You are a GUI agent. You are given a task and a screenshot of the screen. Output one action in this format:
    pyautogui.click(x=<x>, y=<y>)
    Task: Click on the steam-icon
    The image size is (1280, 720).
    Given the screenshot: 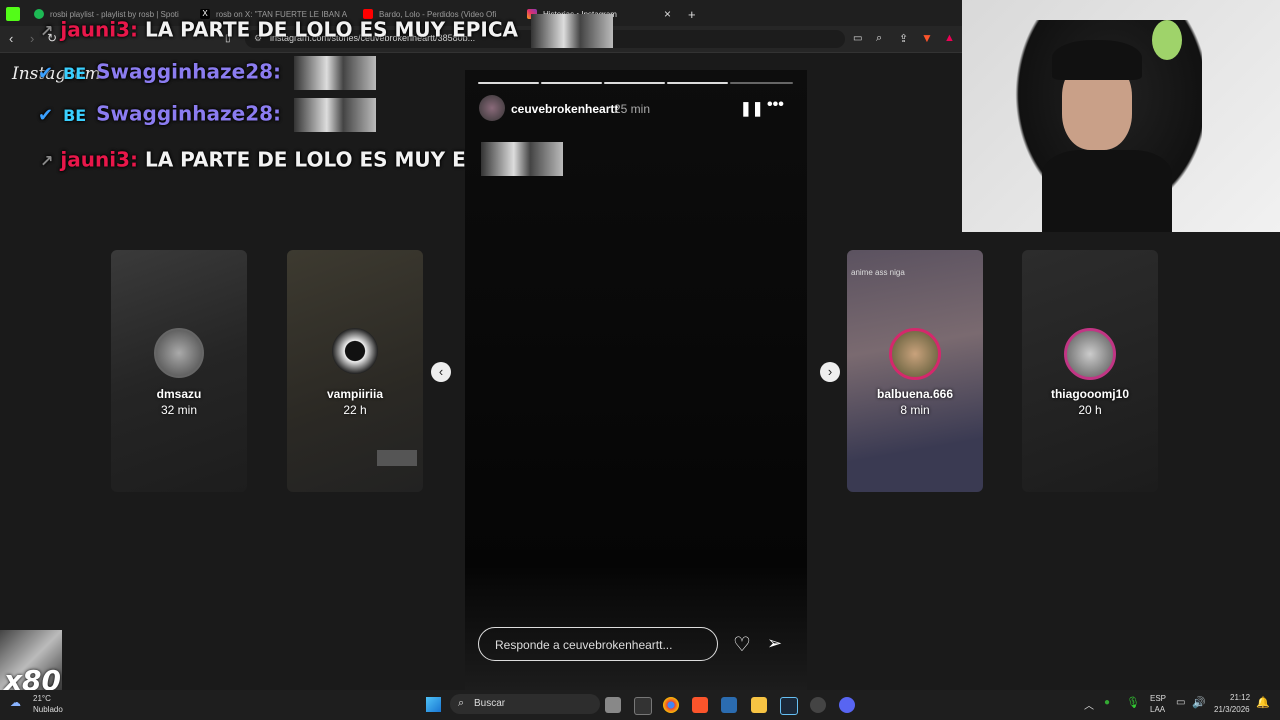 What is the action you would take?
    pyautogui.click(x=789, y=706)
    